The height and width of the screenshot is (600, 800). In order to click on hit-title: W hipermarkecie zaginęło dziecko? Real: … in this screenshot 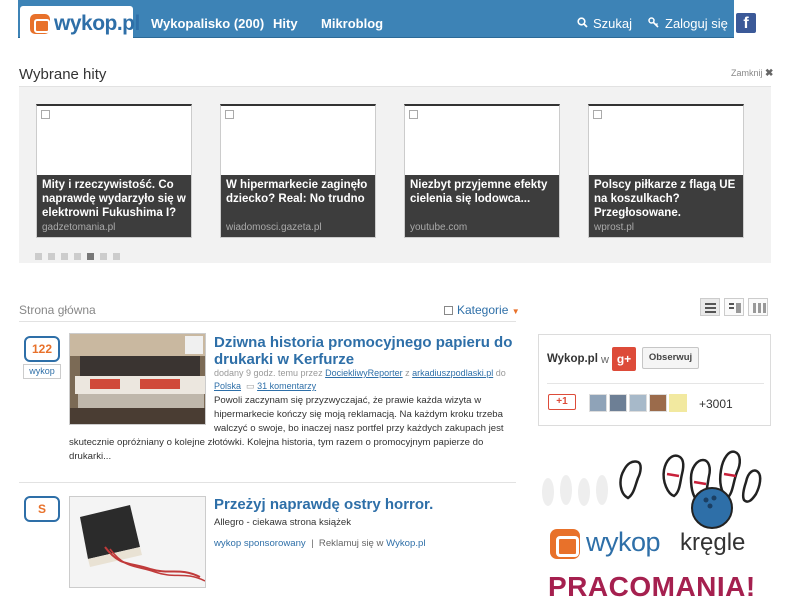, I will do `click(297, 192)`.